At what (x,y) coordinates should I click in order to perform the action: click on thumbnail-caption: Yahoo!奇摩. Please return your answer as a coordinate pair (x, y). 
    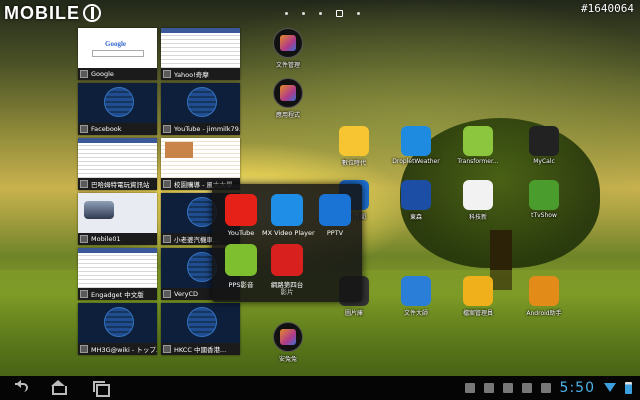
    Looking at the image, I should click on (200, 74).